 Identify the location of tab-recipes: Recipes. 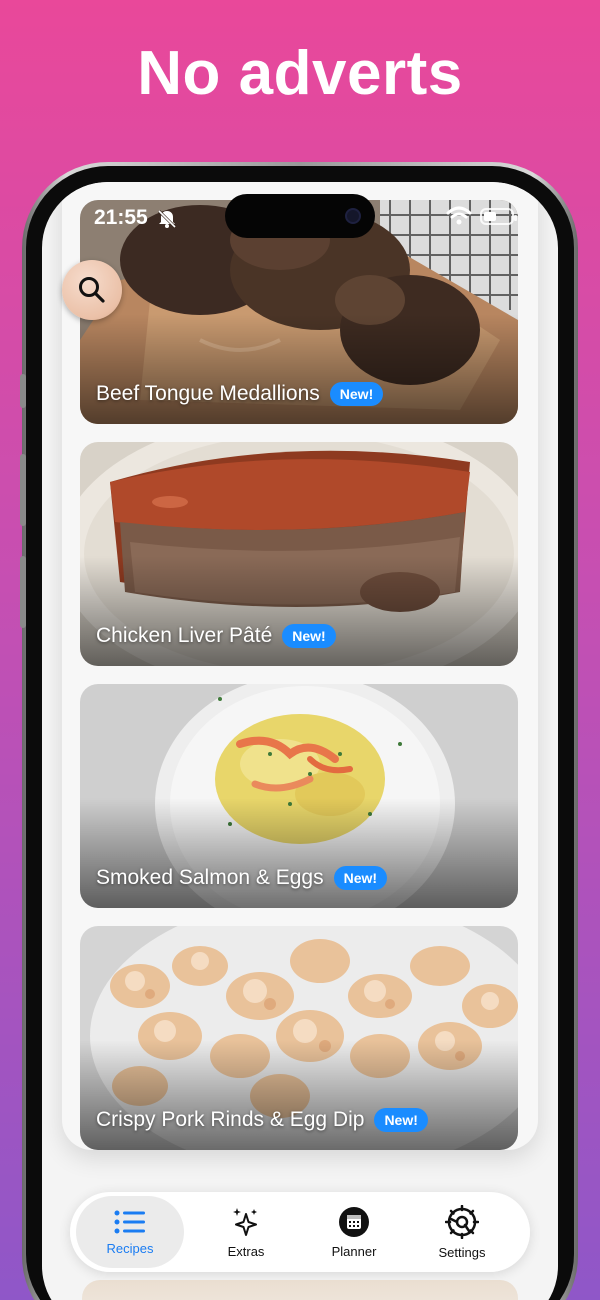
(130, 1232).